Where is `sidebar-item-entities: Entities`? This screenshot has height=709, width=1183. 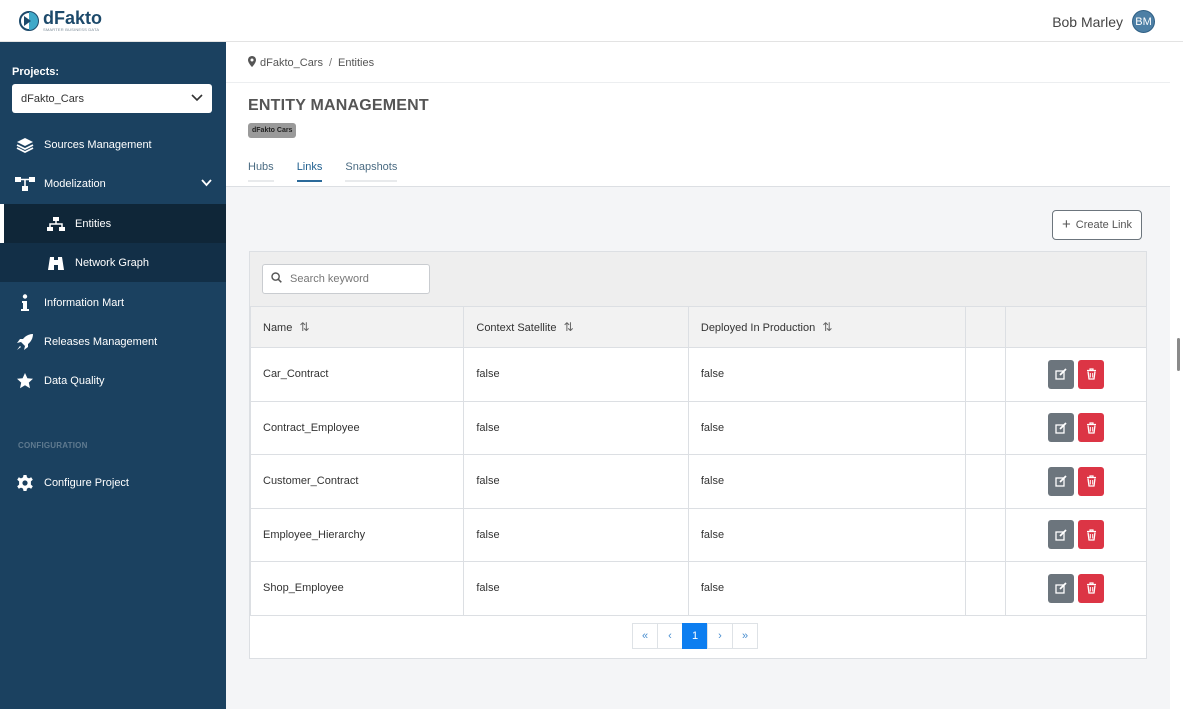
sidebar-item-entities: Entities is located at coordinates (113, 223).